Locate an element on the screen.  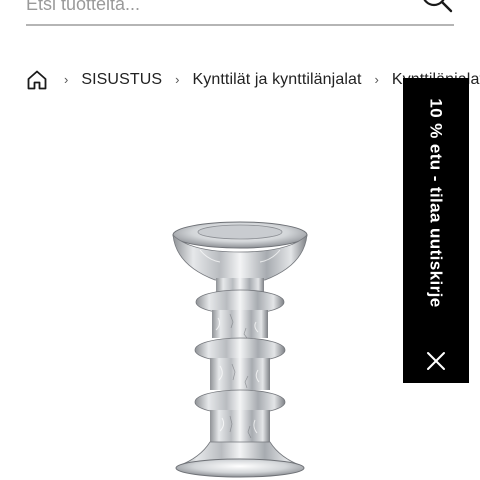
breadcrumb-item-kynttilat: Kynttilät ja kynttilänjalat is located at coordinates (277, 80).